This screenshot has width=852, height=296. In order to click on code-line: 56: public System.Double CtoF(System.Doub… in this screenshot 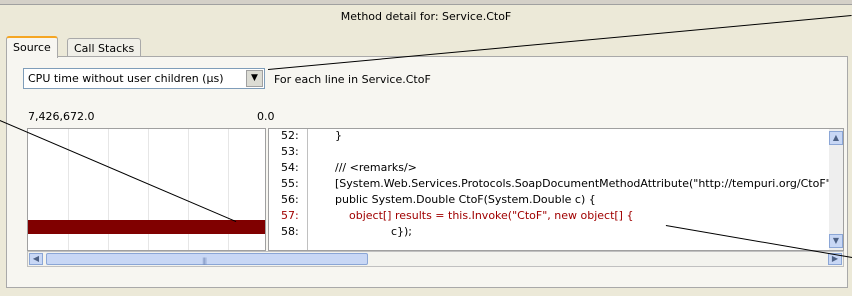, I will do `click(549, 200)`.